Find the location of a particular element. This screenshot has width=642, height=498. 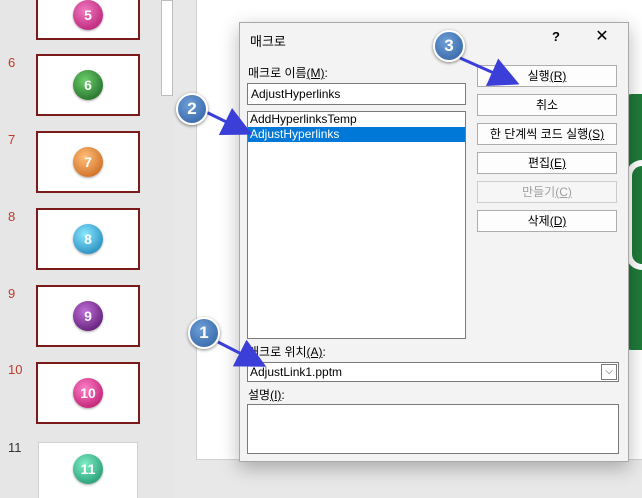

callout-2-arrow is located at coordinates (229, 121).